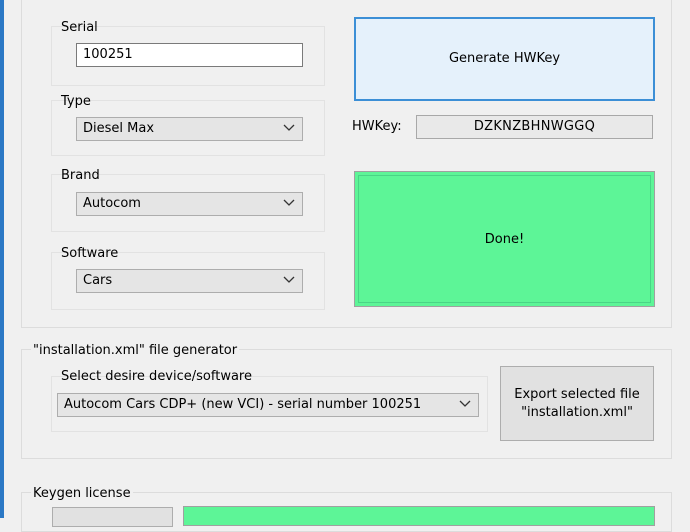  What do you see at coordinates (80, 175) in the screenshot?
I see `brand-label: Brand` at bounding box center [80, 175].